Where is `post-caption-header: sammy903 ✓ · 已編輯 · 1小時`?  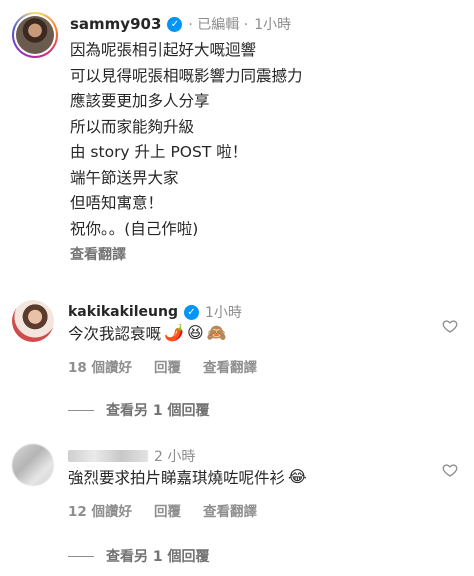 post-caption-header: sammy903 ✓ · 已編輯 · 1小時 is located at coordinates (180, 24).